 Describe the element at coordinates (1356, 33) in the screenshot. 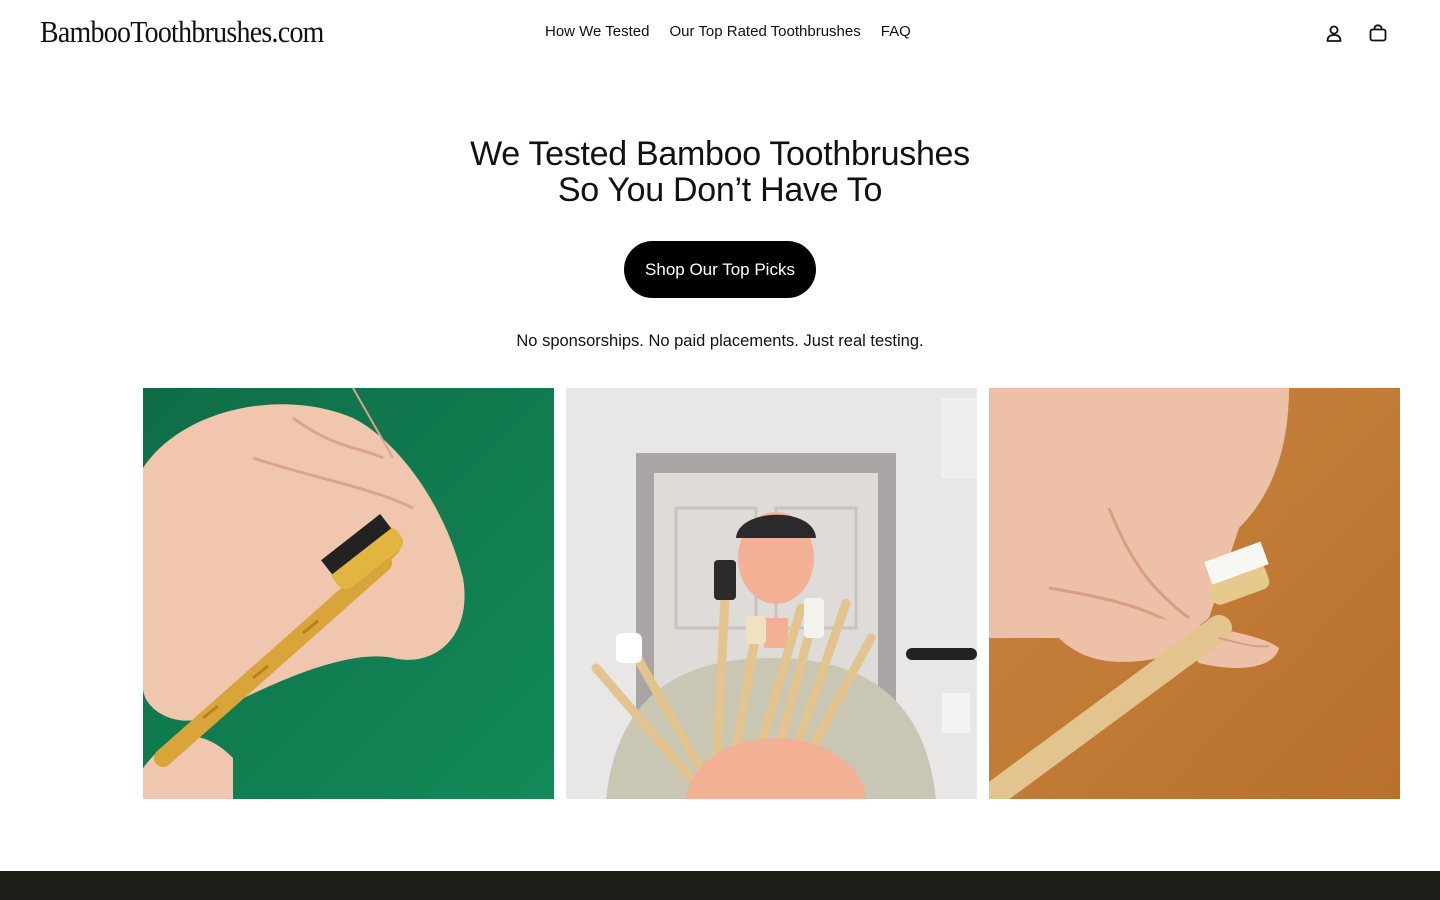

I see `header-icons` at that location.